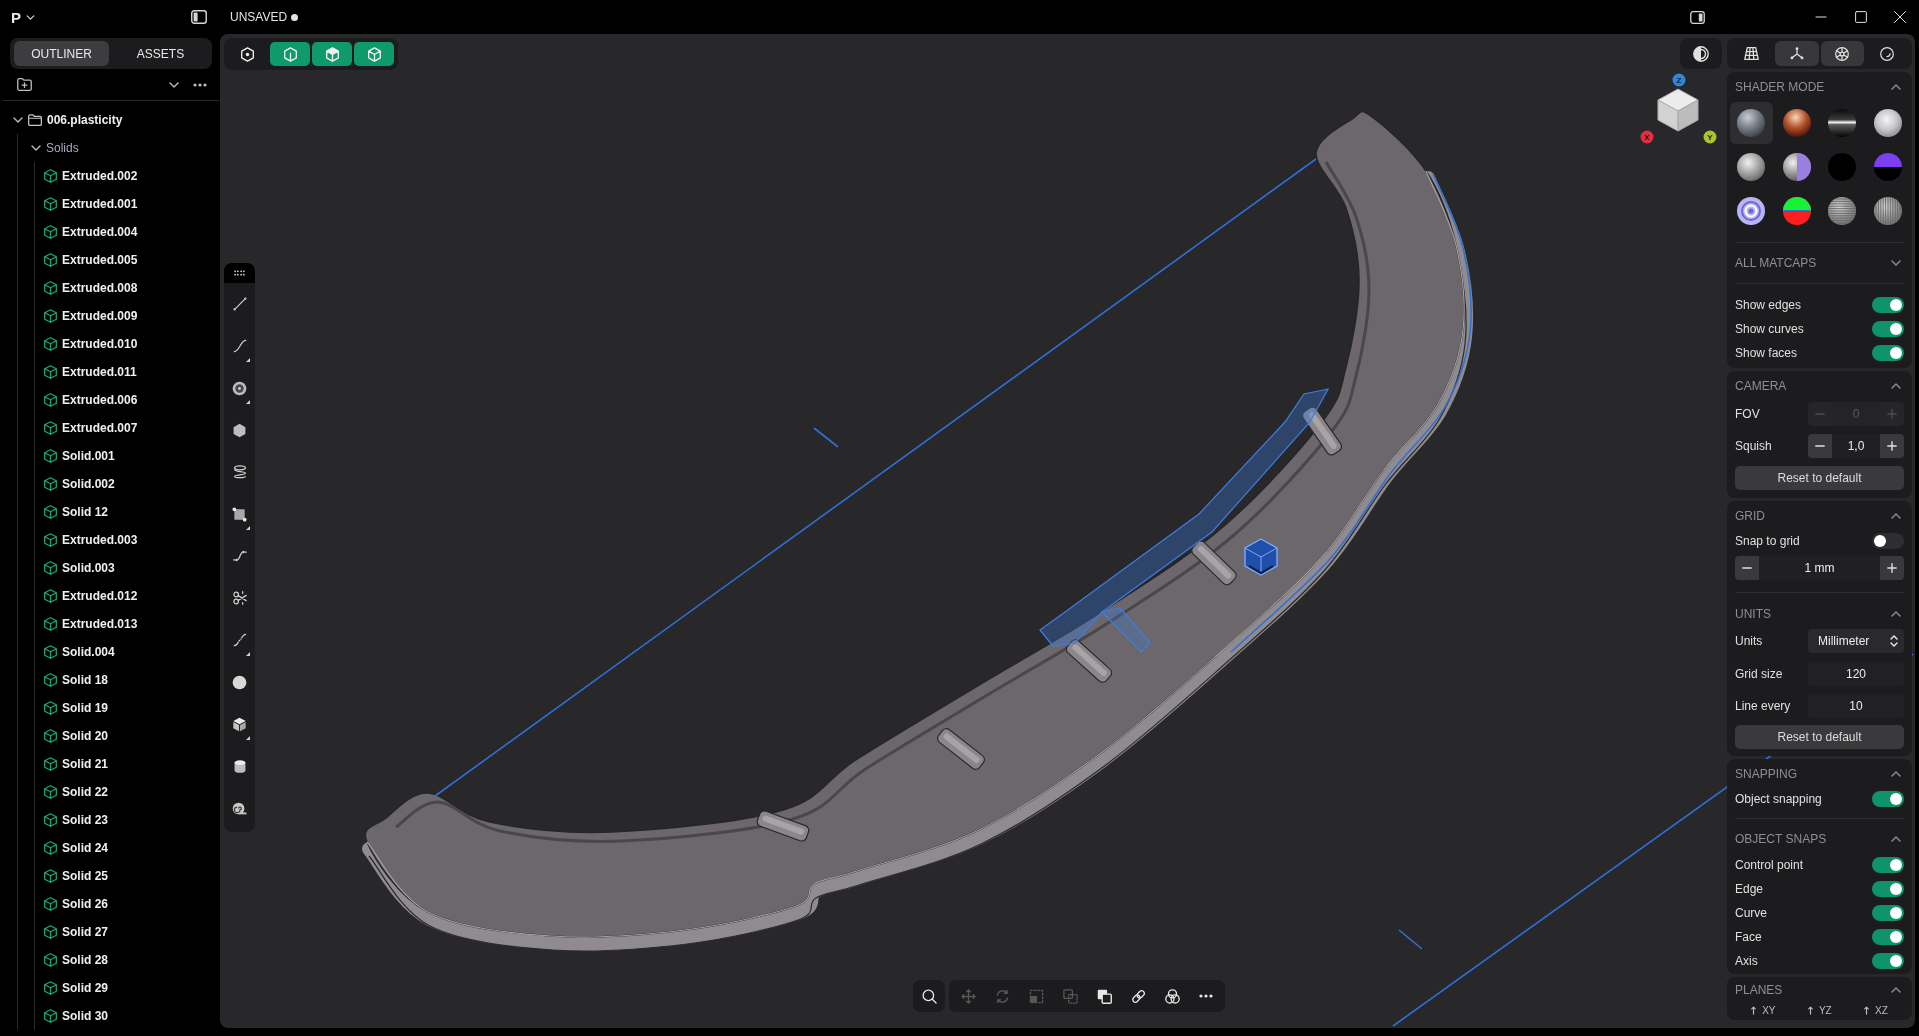 Image resolution: width=1919 pixels, height=1036 pixels. Describe the element at coordinates (127, 456) in the screenshot. I see `tree-item: Solid.001` at that location.